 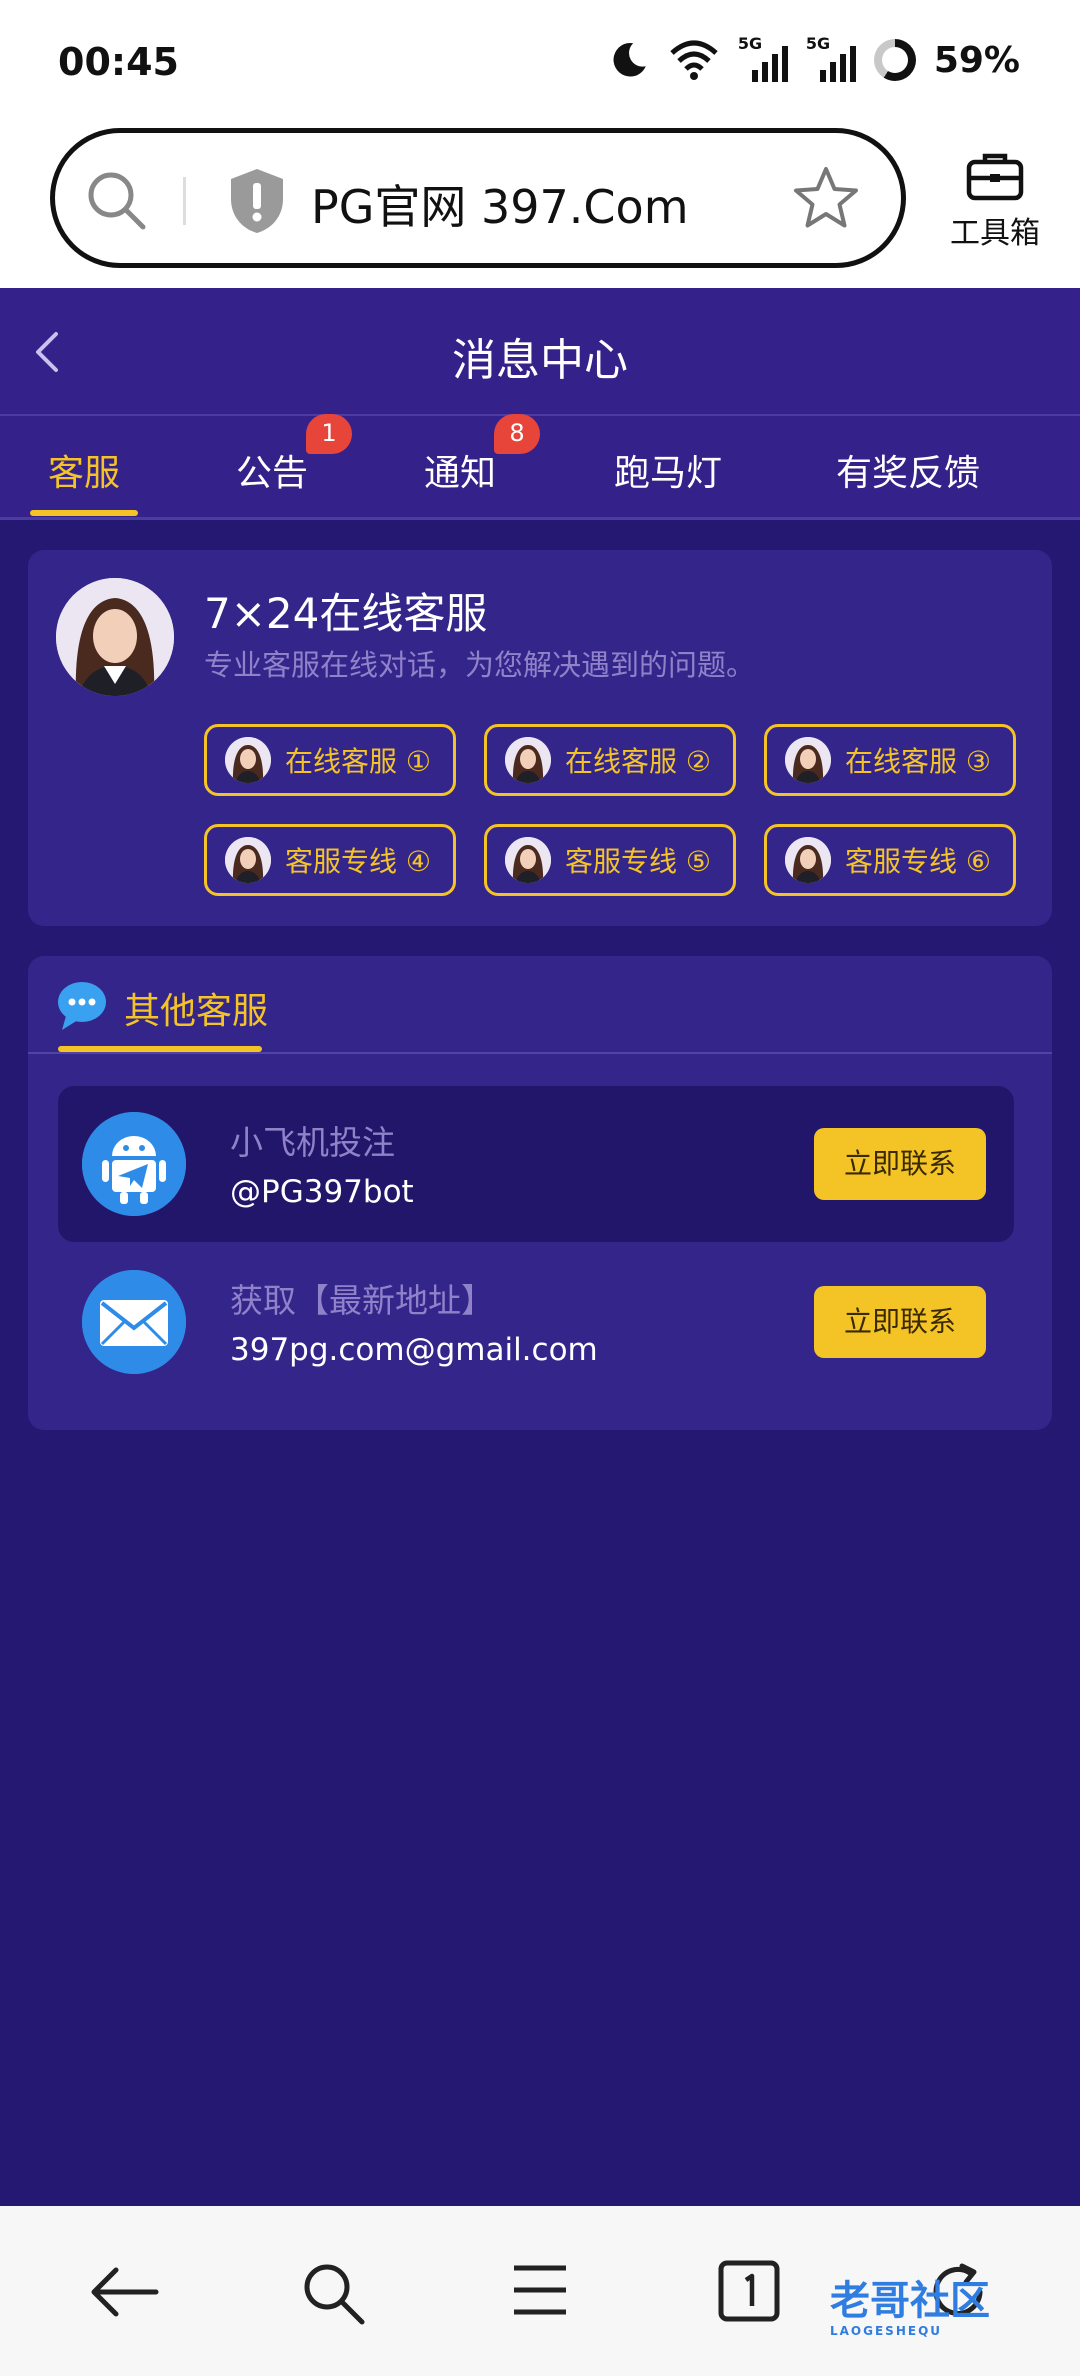 I want to click on online-support-button-3: 在线客服 ③, so click(x=890, y=760).